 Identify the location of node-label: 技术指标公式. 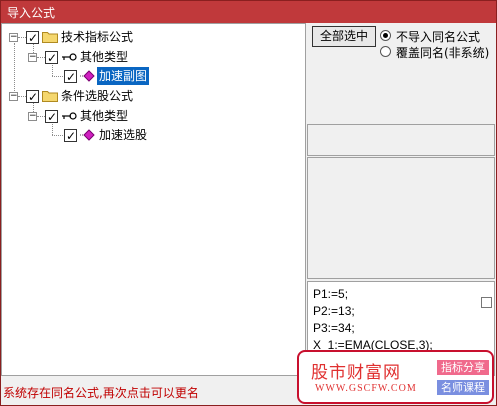
(97, 37).